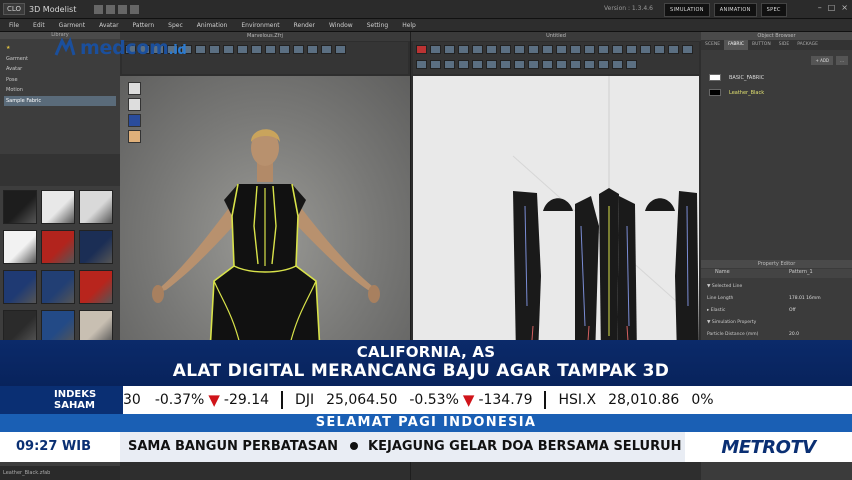  Describe the element at coordinates (409, 25) in the screenshot. I see `menu-help: Help` at that location.